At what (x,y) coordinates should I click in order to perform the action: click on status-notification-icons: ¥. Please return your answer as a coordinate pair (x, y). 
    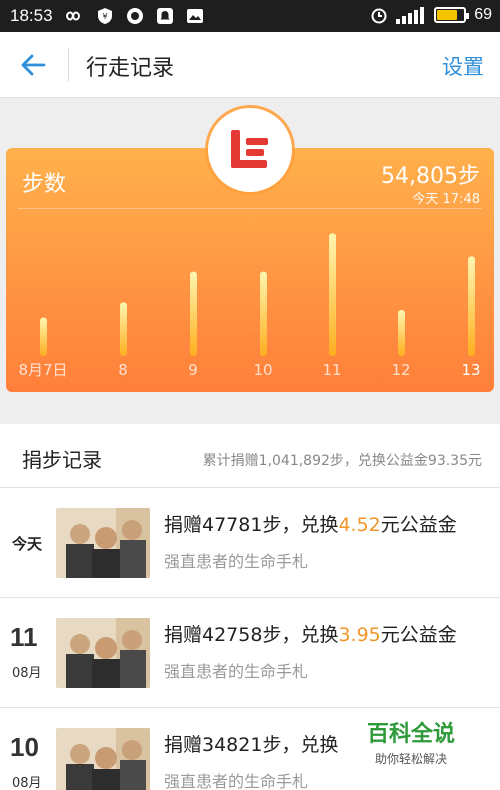
    Looking at the image, I should click on (133, 16).